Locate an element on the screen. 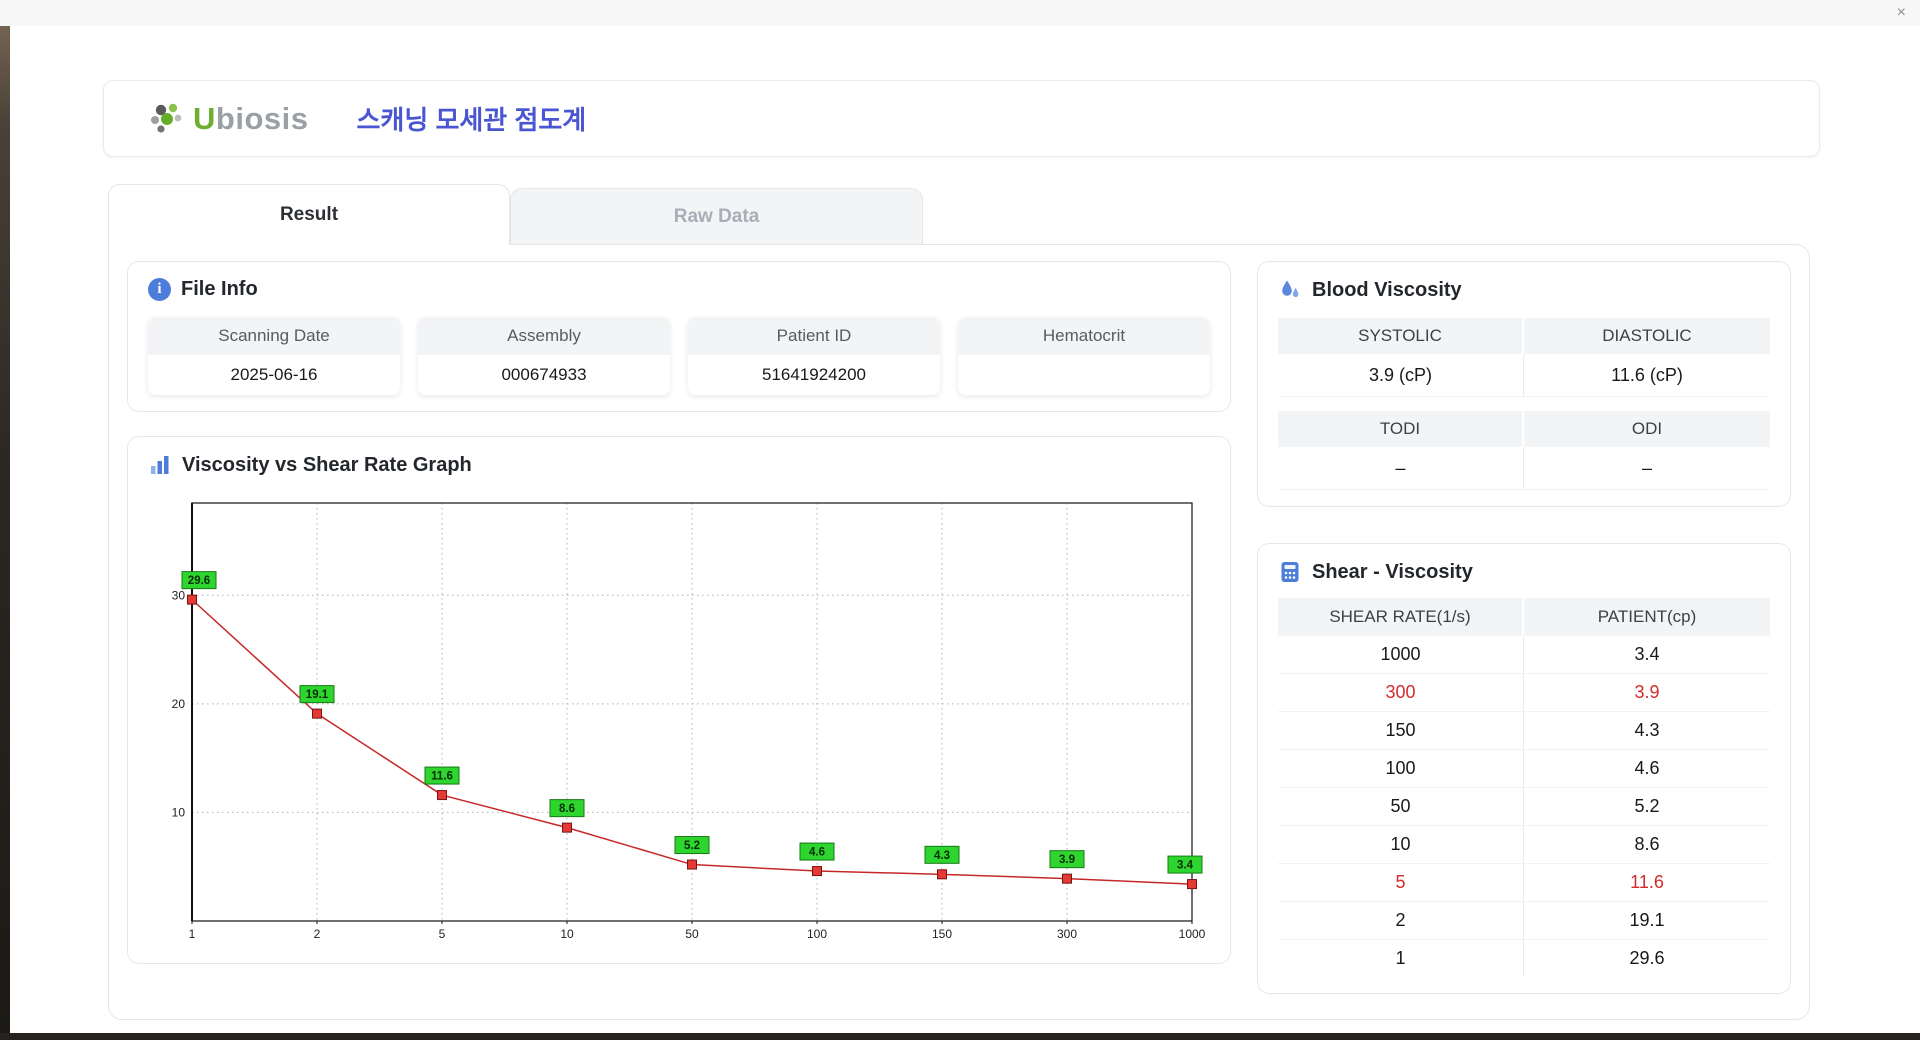  shear-rate-cell: 1000 is located at coordinates (1401, 654).